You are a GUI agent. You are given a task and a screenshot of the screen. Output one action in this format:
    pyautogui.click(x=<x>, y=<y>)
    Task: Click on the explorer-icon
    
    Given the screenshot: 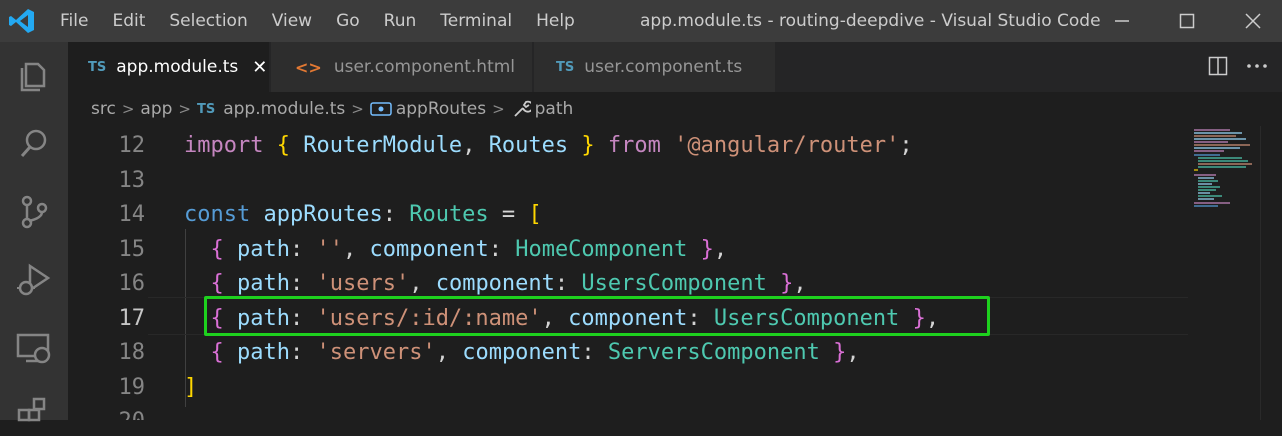 What is the action you would take?
    pyautogui.click(x=34, y=76)
    